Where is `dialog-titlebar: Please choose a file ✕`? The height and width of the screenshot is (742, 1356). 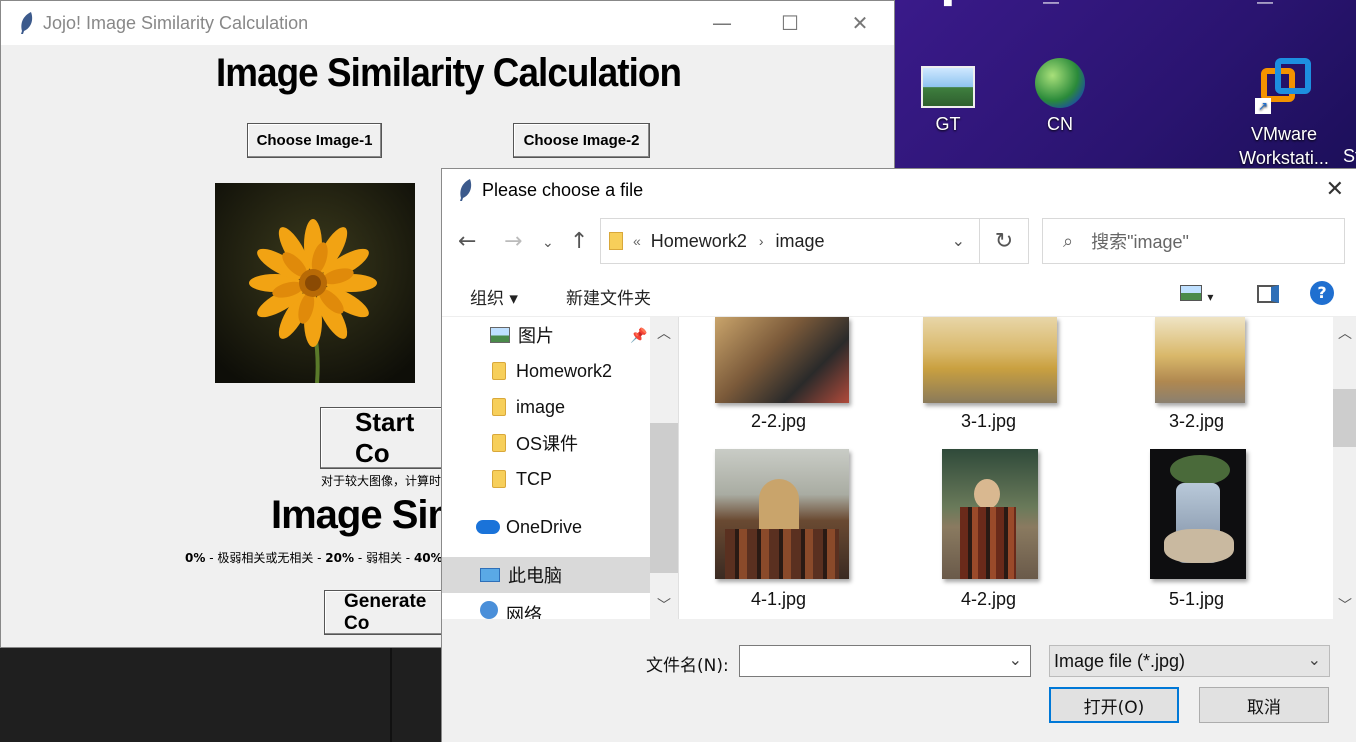
dialog-titlebar: Please choose a file ✕ is located at coordinates (899, 190).